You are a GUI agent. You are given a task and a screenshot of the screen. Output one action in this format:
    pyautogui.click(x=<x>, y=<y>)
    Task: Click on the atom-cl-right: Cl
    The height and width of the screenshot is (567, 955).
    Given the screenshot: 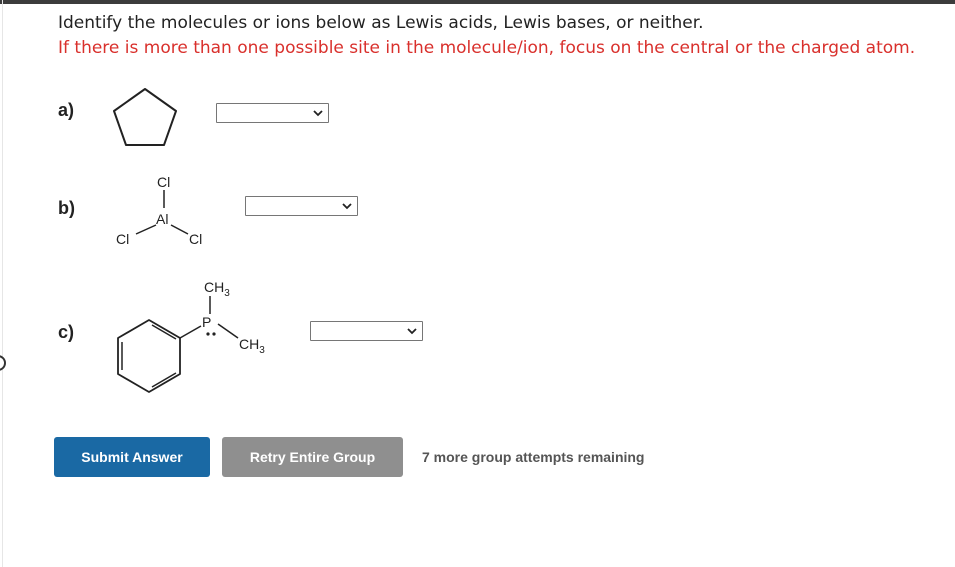 What is the action you would take?
    pyautogui.click(x=195, y=239)
    